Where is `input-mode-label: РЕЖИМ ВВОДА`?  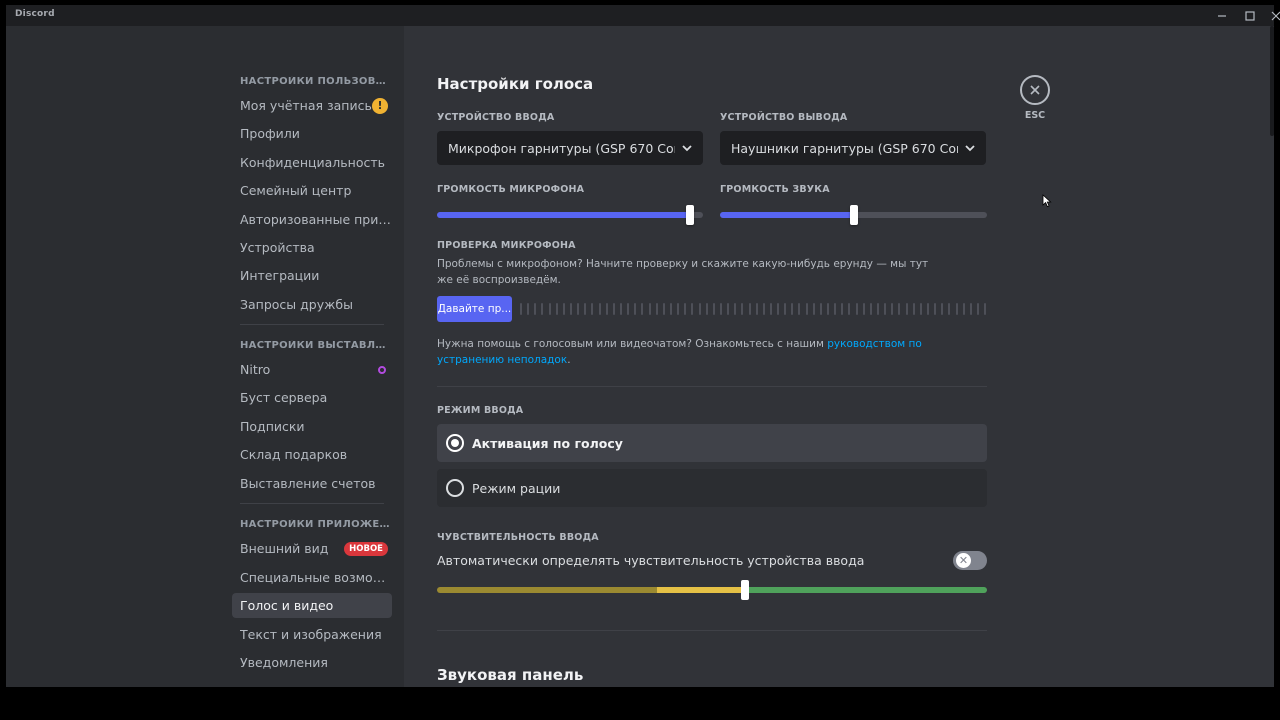
input-mode-label: РЕЖИМ ВВОДА is located at coordinates (480, 410).